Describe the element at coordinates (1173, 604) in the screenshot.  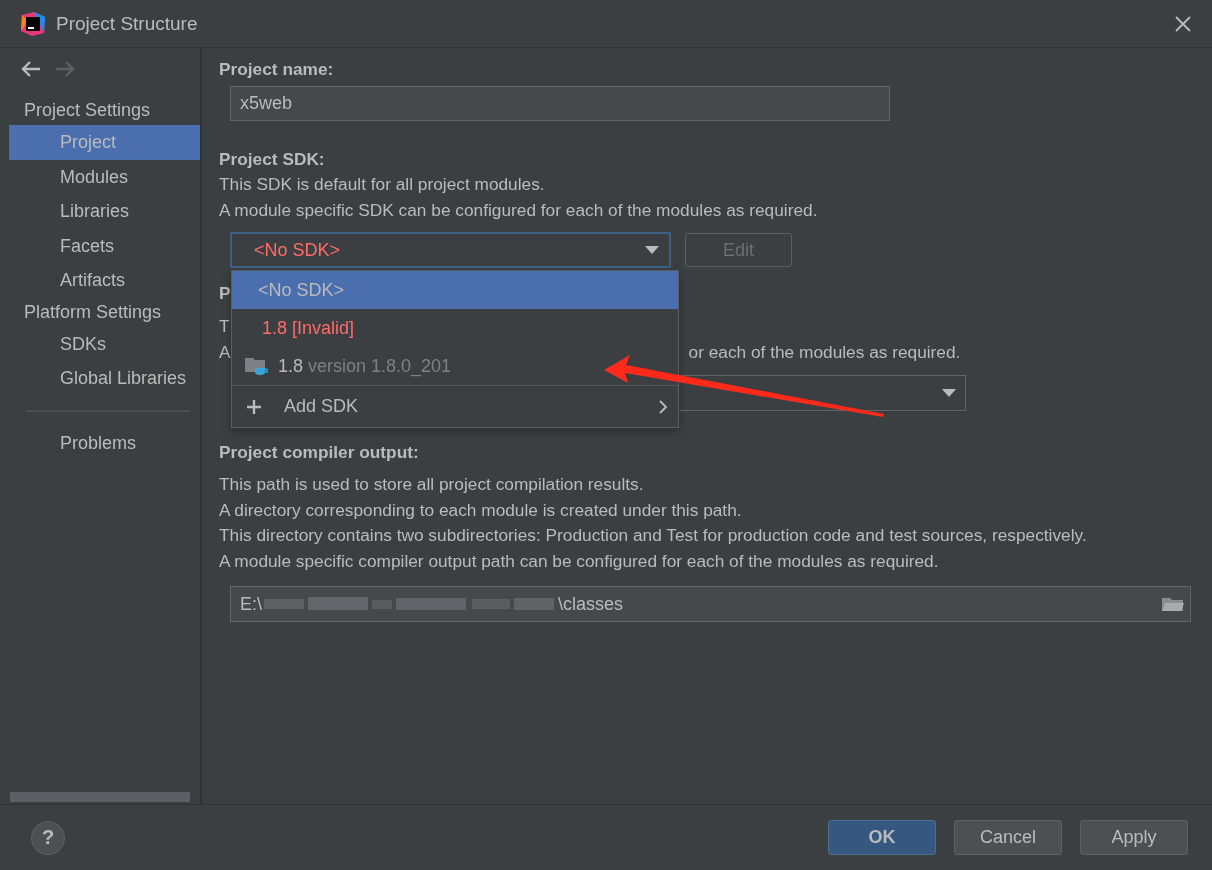
I see `folder-icon` at that location.